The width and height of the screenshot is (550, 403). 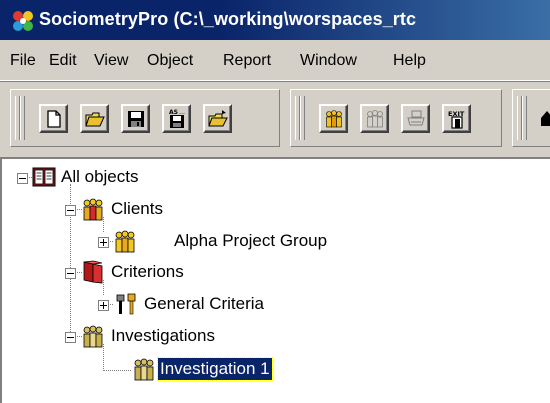 I want to click on tree-item-label: Criterions, so click(x=147, y=271).